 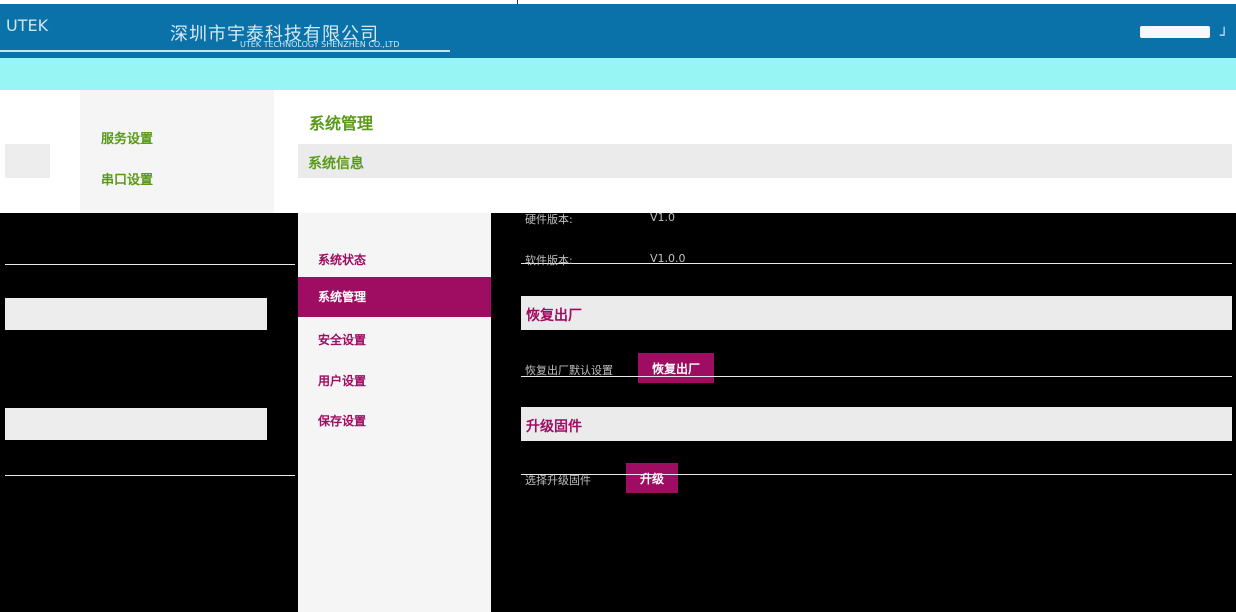 What do you see at coordinates (127, 137) in the screenshot?
I see `nav-item-service-settings: 服务设置` at bounding box center [127, 137].